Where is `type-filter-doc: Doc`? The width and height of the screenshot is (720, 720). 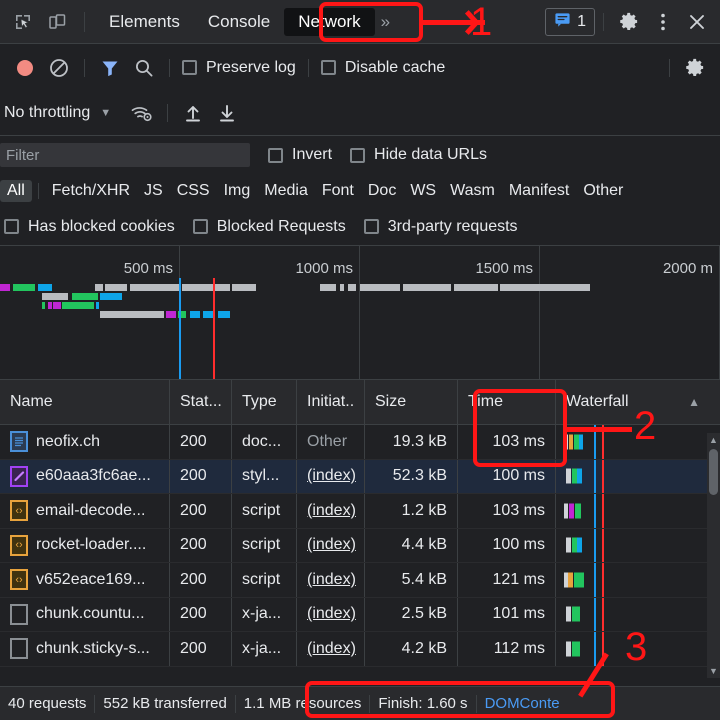 type-filter-doc: Doc is located at coordinates (382, 191).